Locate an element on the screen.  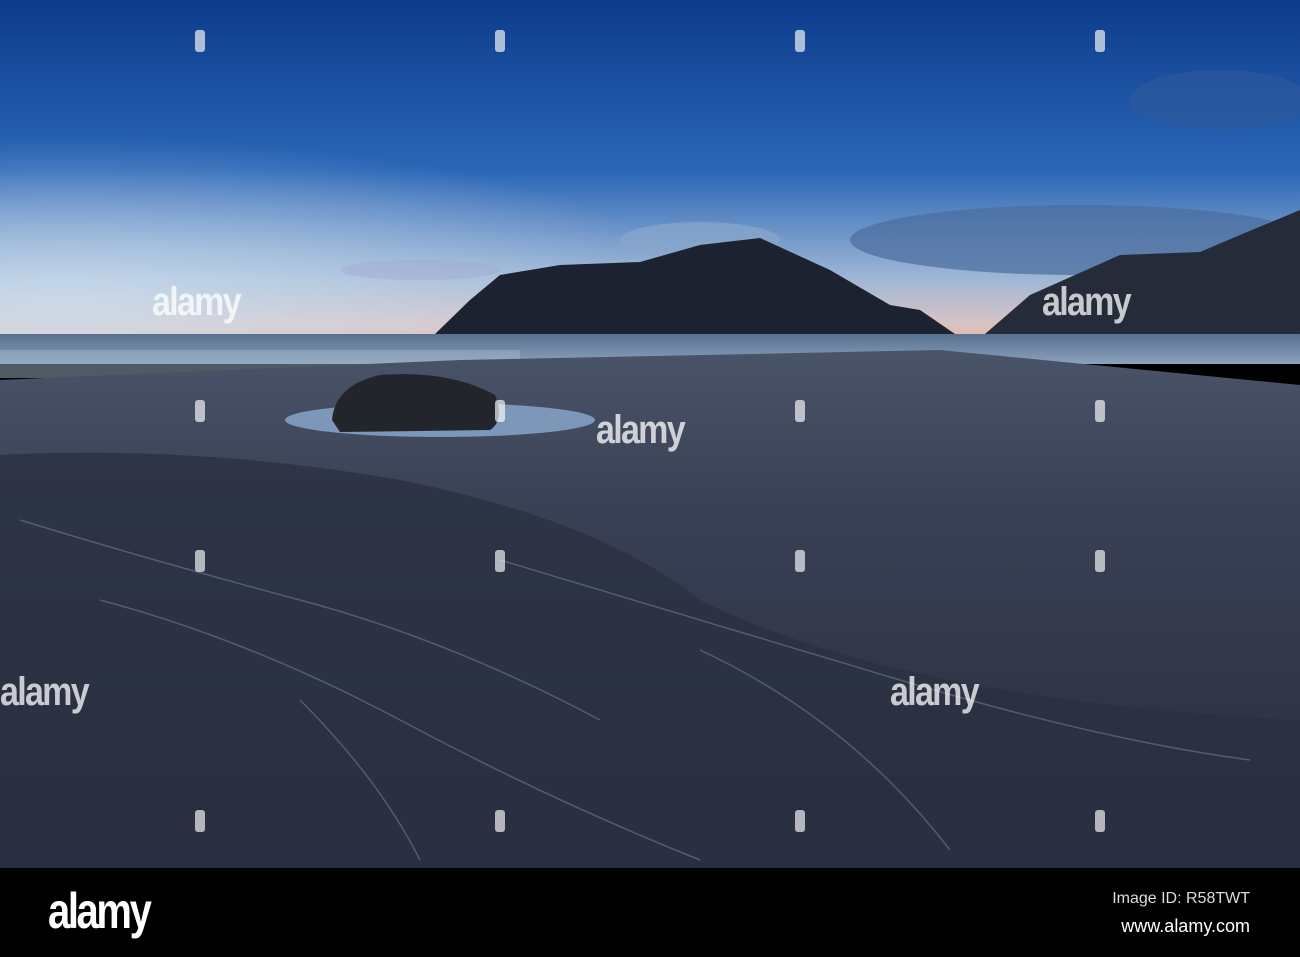
alamy-logo: alamy is located at coordinates (100, 911).